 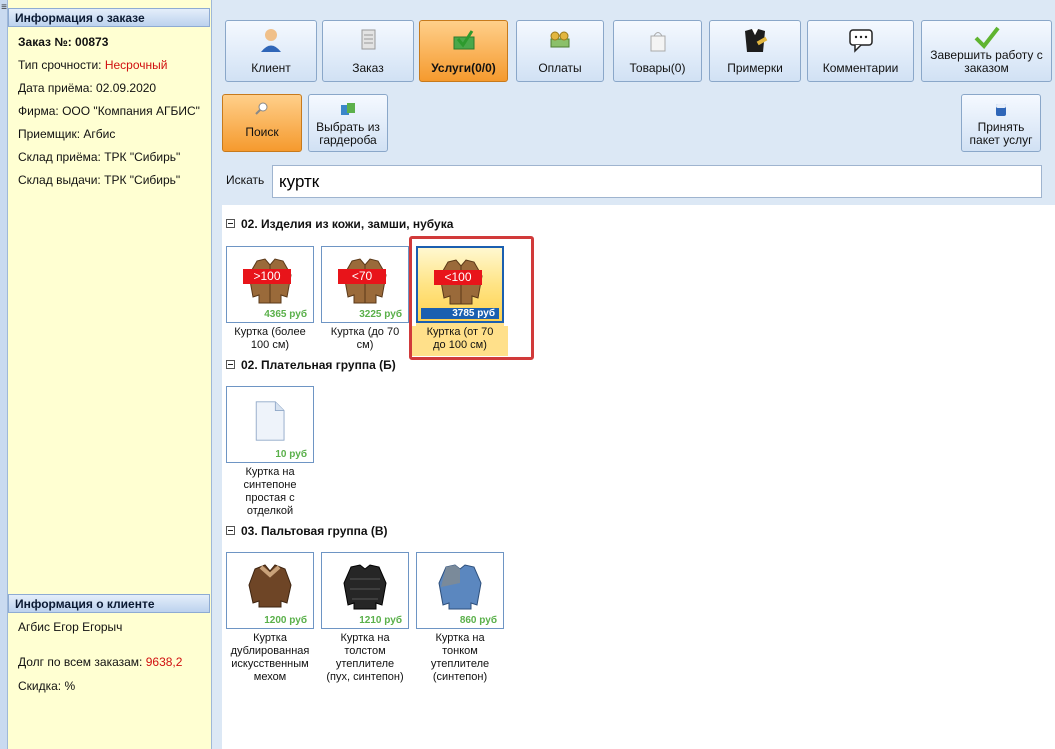 What do you see at coordinates (87, 88) in the screenshot?
I see `date-line: Дата приёма: 02.09.2020` at bounding box center [87, 88].